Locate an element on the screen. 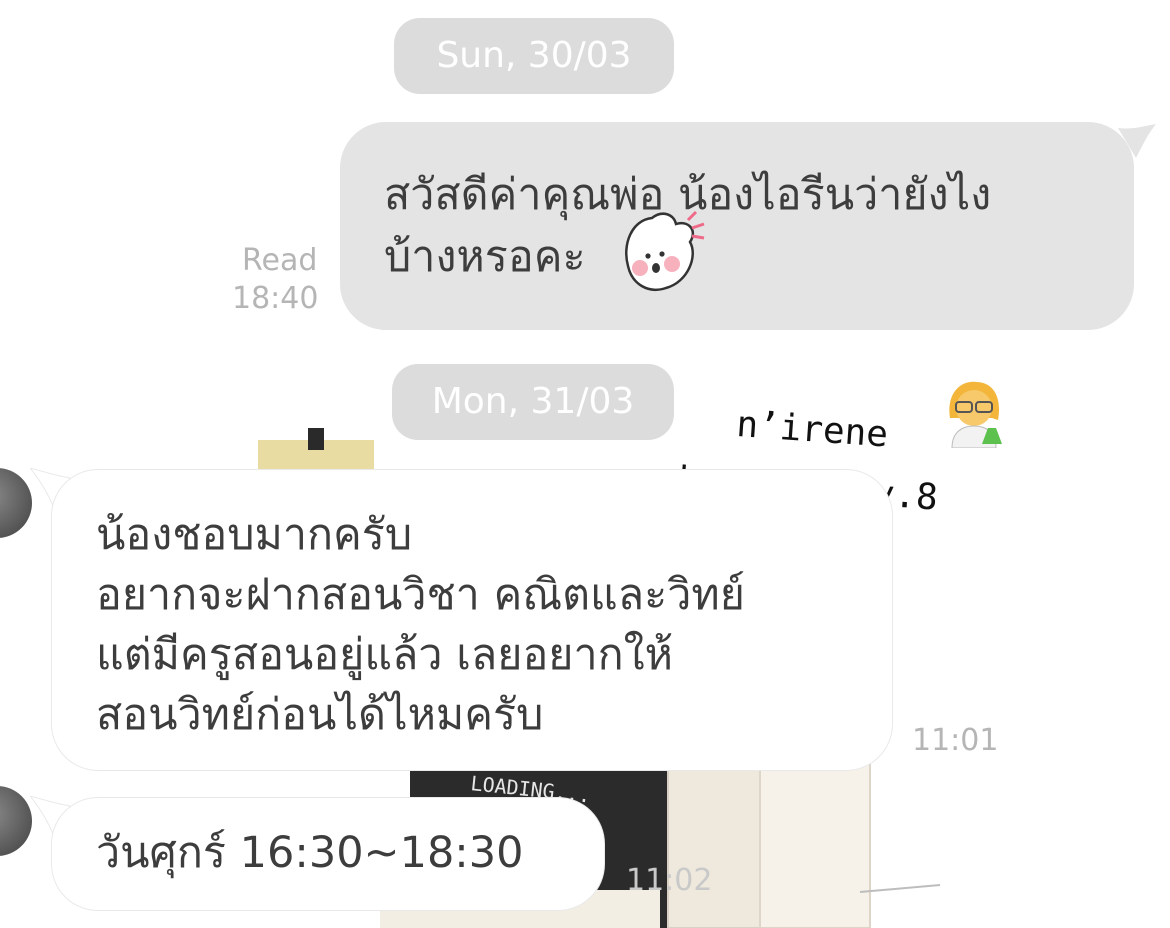  bubble-tail is located at coordinates (1137, 141).